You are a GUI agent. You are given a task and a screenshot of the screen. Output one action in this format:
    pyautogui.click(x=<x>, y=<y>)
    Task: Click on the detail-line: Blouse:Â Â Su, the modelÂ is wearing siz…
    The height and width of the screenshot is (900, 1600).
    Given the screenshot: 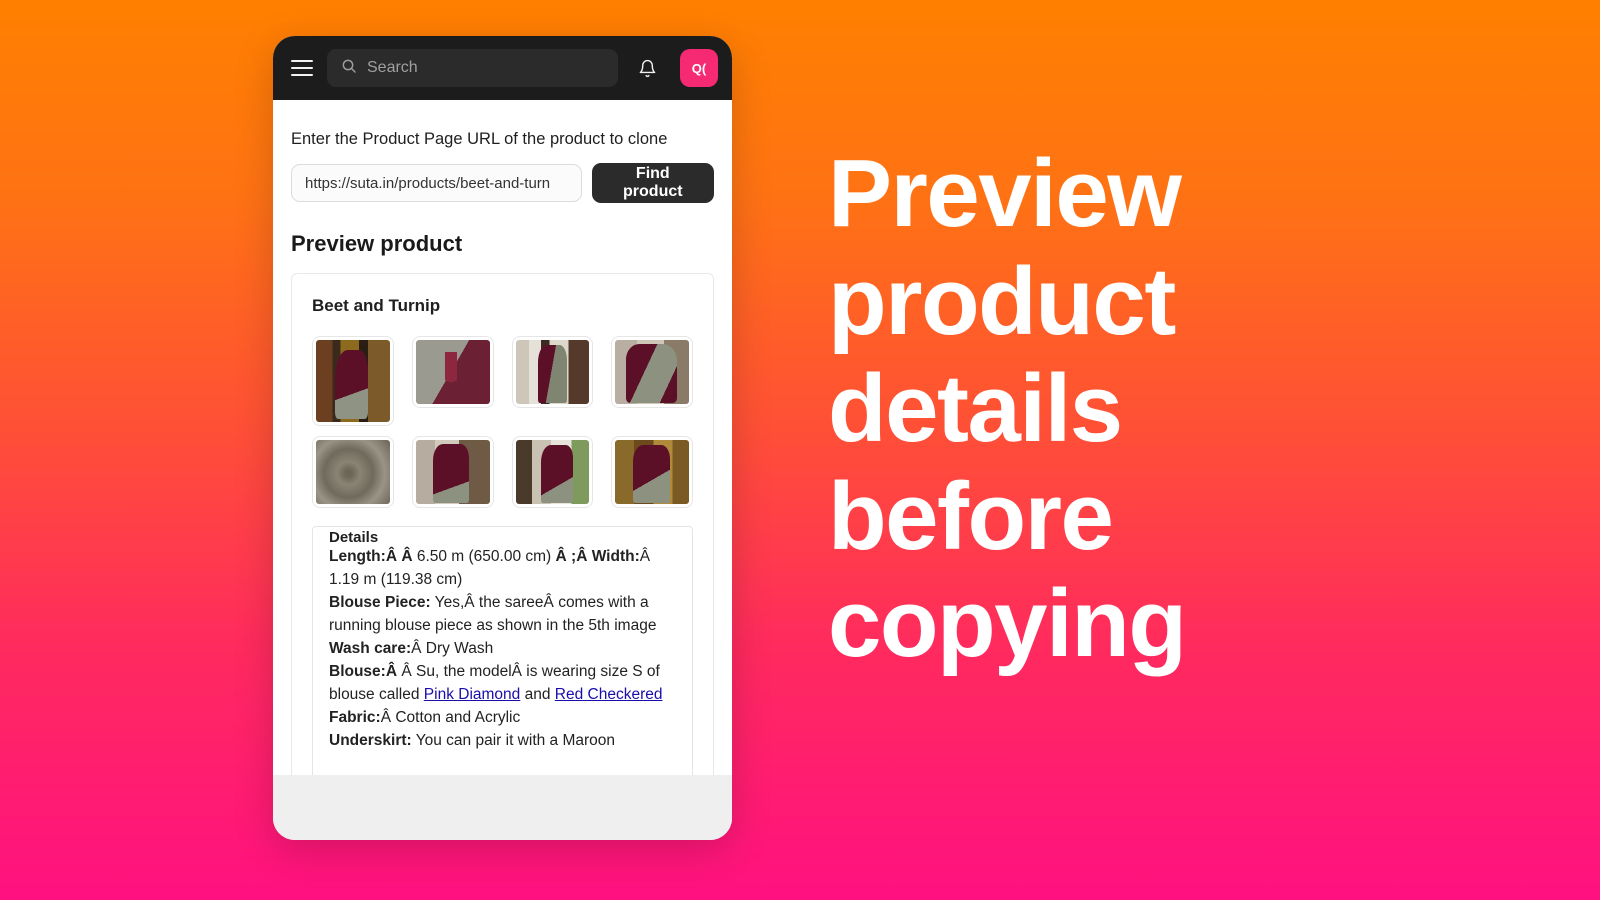 What is the action you would take?
    pyautogui.click(x=502, y=684)
    